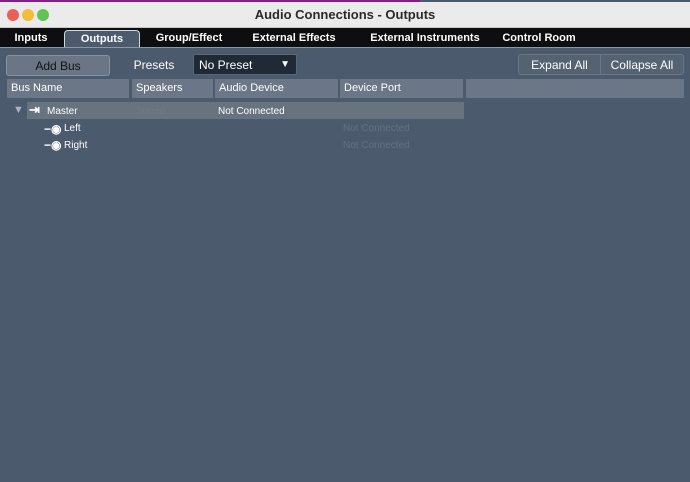 This screenshot has height=482, width=690. I want to click on channel-device-port-left: Not Connected, so click(376, 128).